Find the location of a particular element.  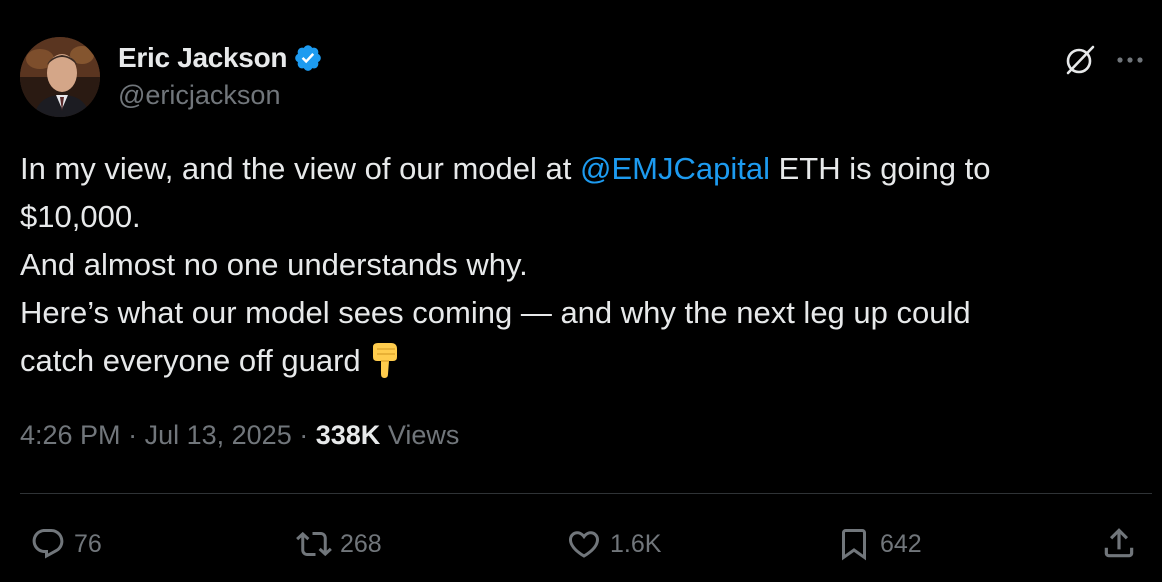

reply-button: 76 is located at coordinates (66, 544).